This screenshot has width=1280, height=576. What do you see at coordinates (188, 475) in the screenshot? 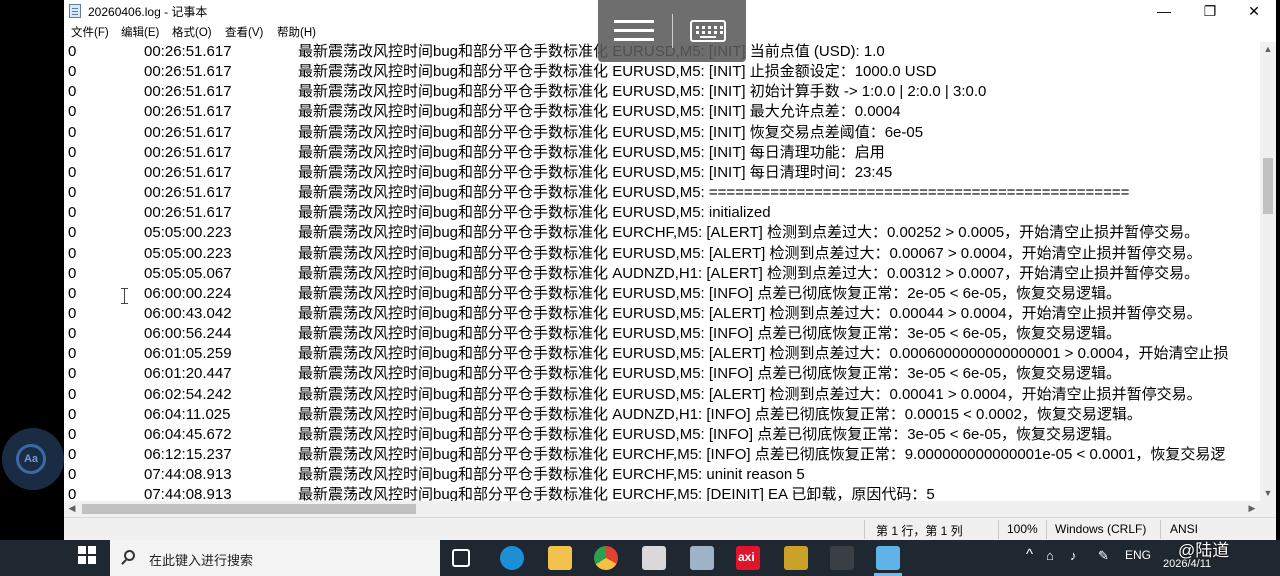
I see `log-line-time: 07:44:08.913` at bounding box center [188, 475].